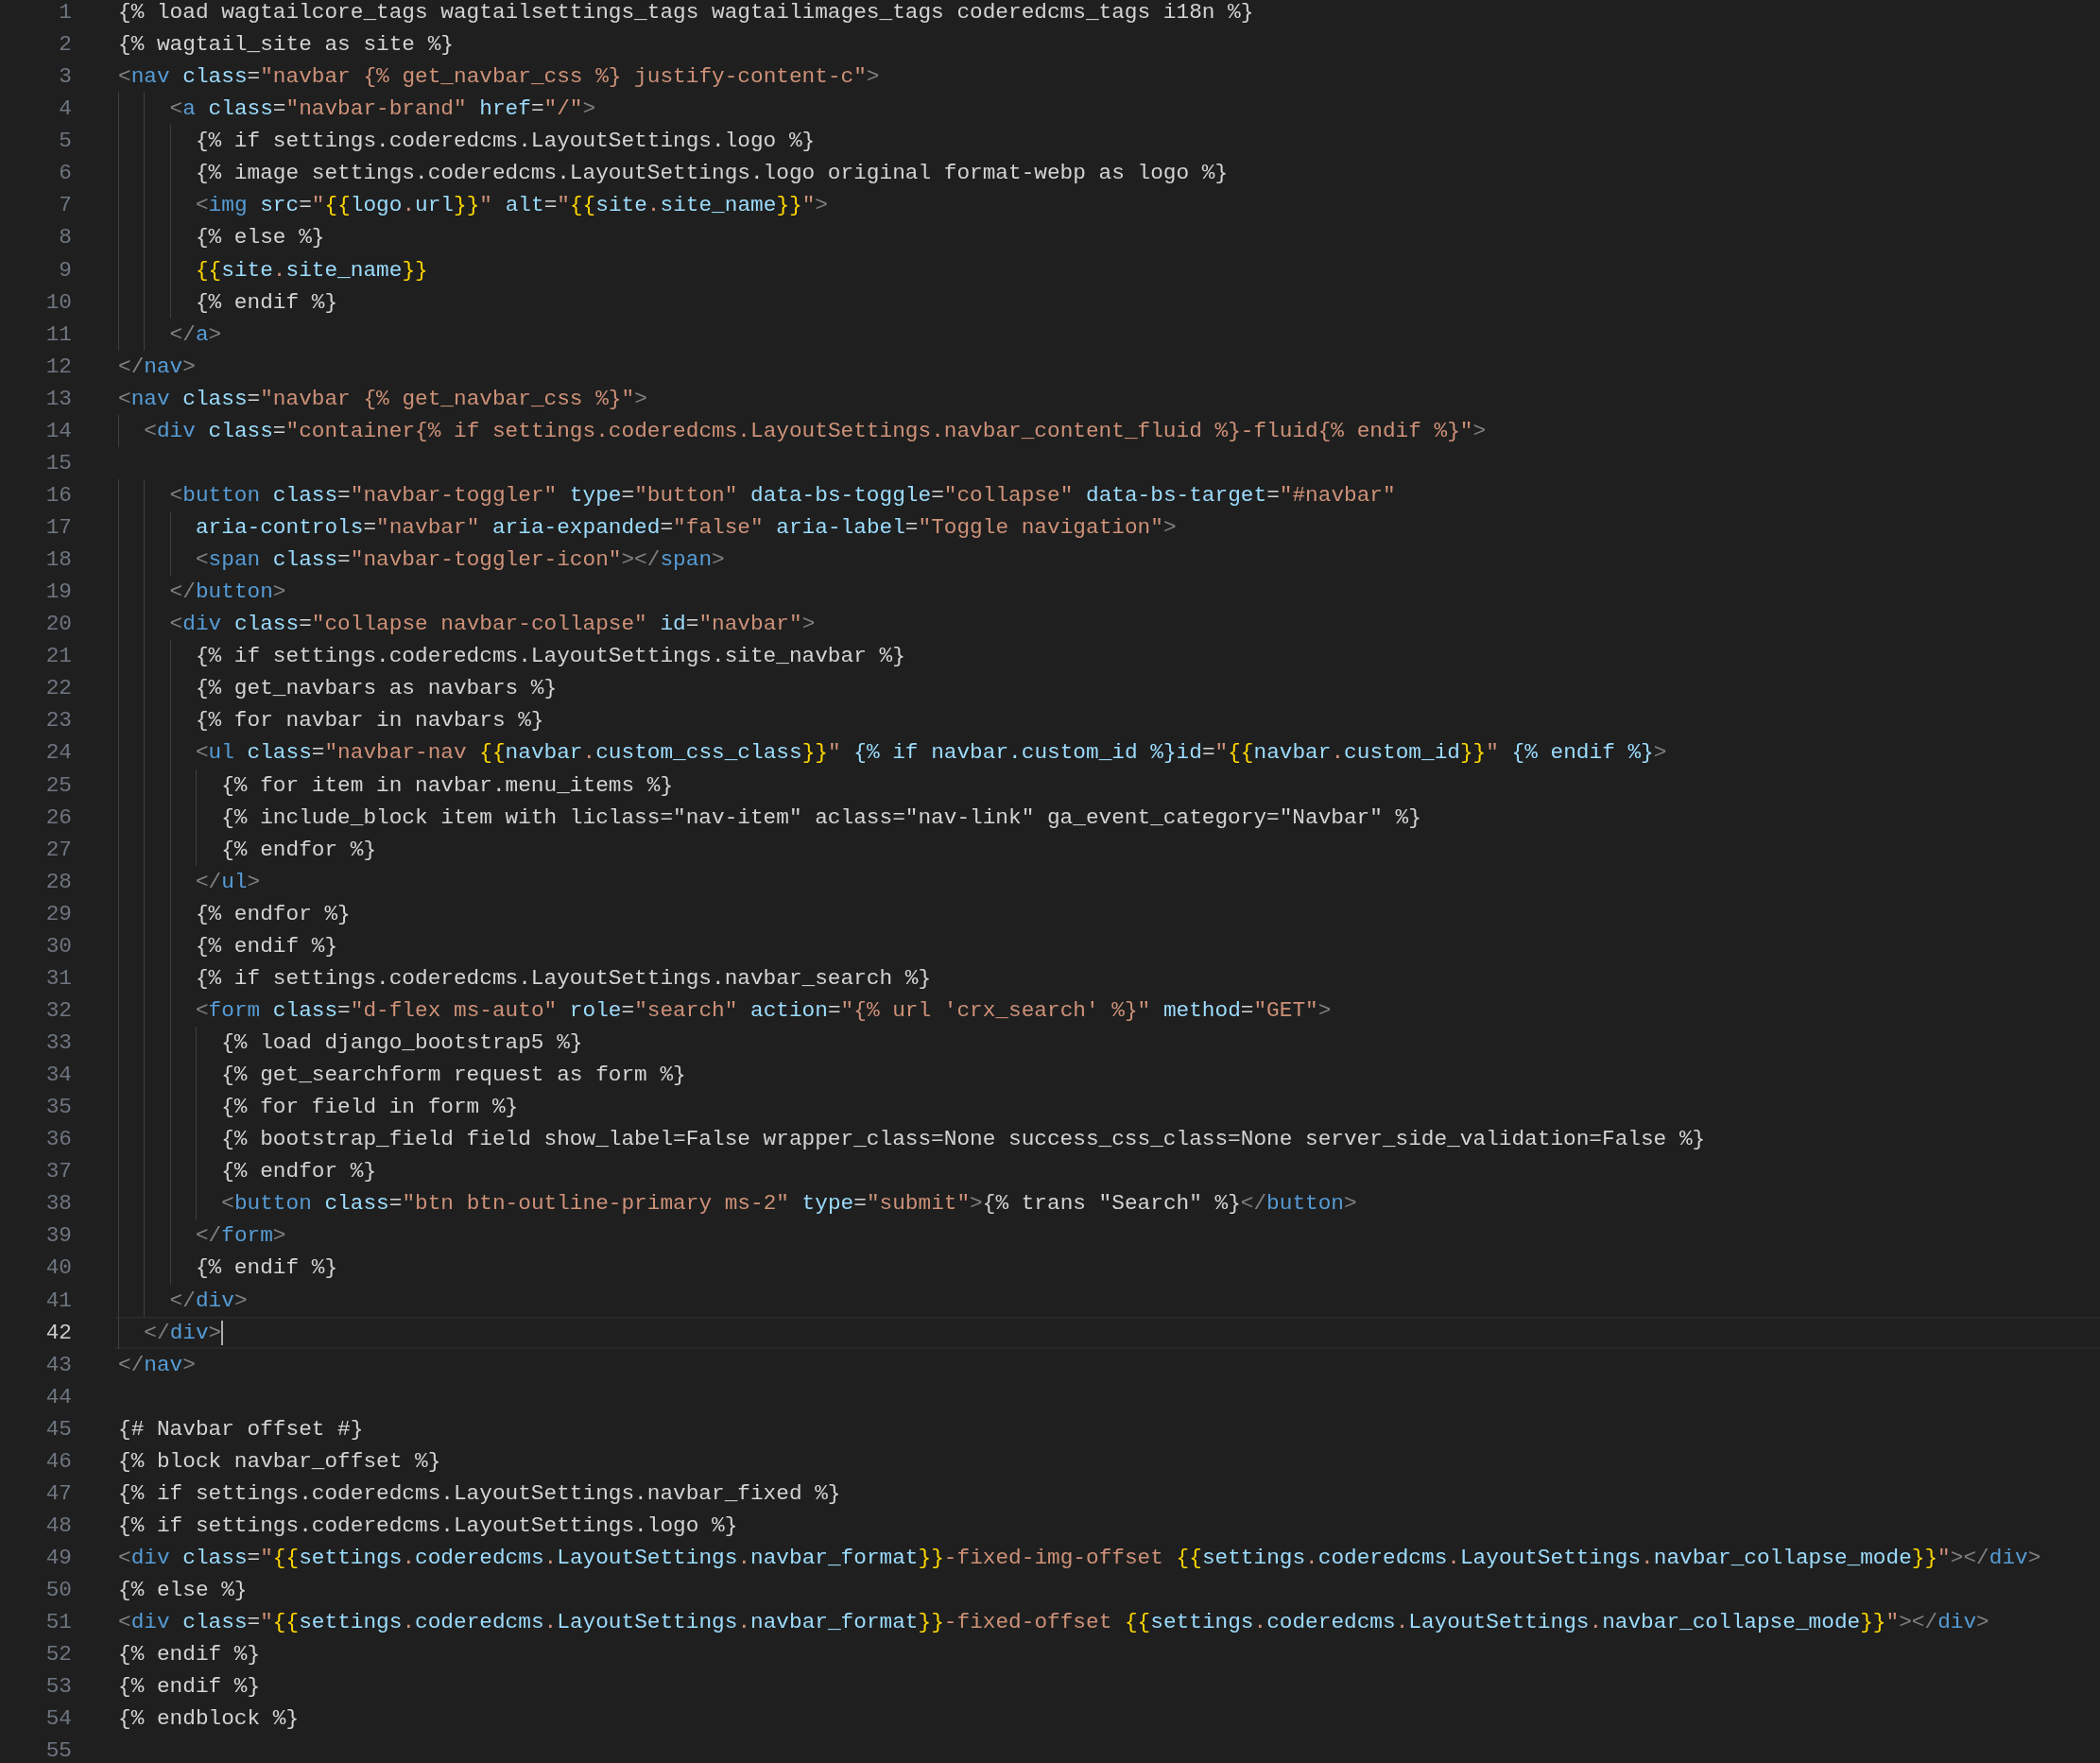  I want to click on line-number: 19, so click(58, 592).